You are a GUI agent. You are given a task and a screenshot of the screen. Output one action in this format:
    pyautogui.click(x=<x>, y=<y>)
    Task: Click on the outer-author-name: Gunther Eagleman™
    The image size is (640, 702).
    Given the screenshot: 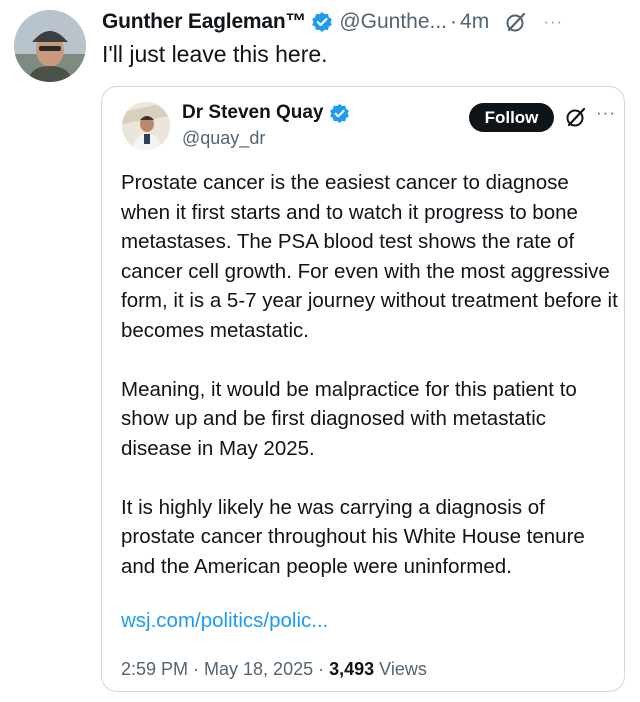 What is the action you would take?
    pyautogui.click(x=204, y=22)
    